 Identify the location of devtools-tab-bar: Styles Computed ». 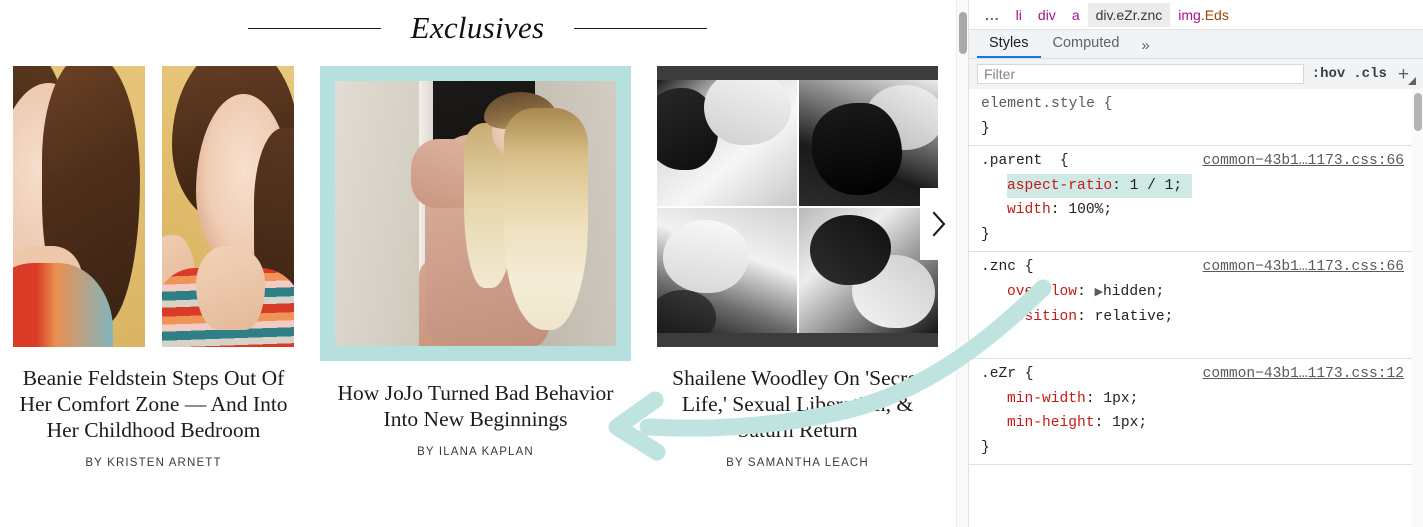
(1196, 44).